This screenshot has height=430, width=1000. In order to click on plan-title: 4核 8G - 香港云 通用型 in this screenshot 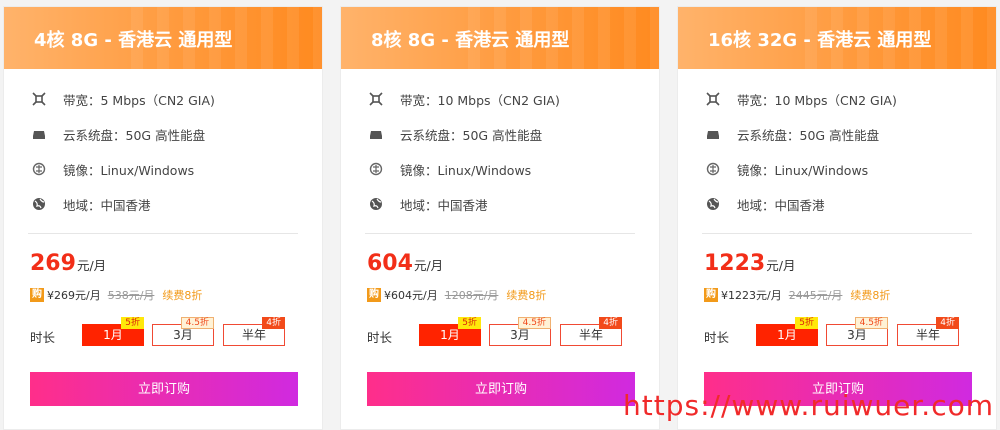, I will do `click(133, 40)`.